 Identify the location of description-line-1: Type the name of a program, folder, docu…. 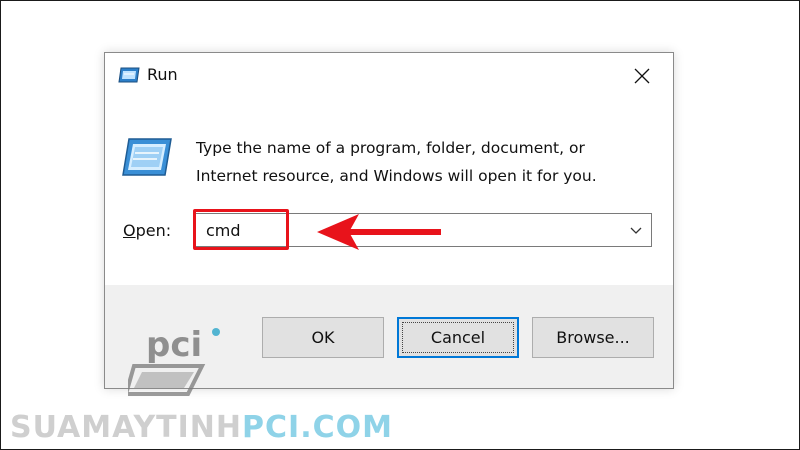
(390, 148).